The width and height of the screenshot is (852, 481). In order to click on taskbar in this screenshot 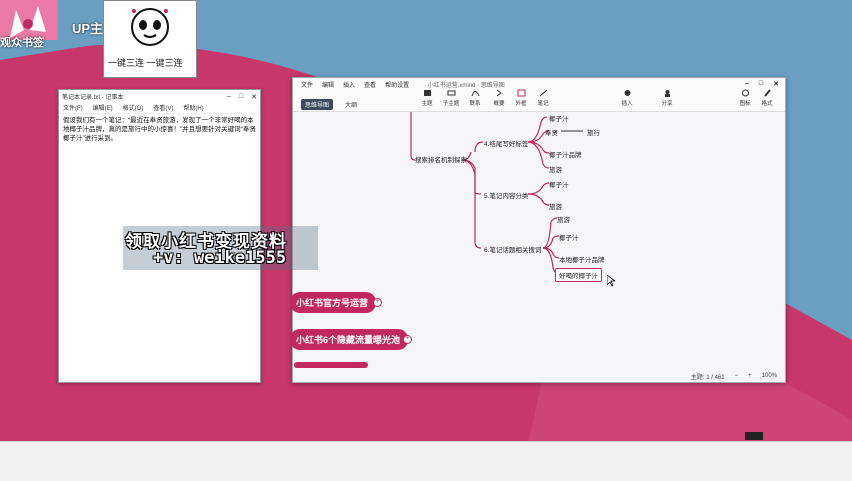, I will do `click(426, 461)`.